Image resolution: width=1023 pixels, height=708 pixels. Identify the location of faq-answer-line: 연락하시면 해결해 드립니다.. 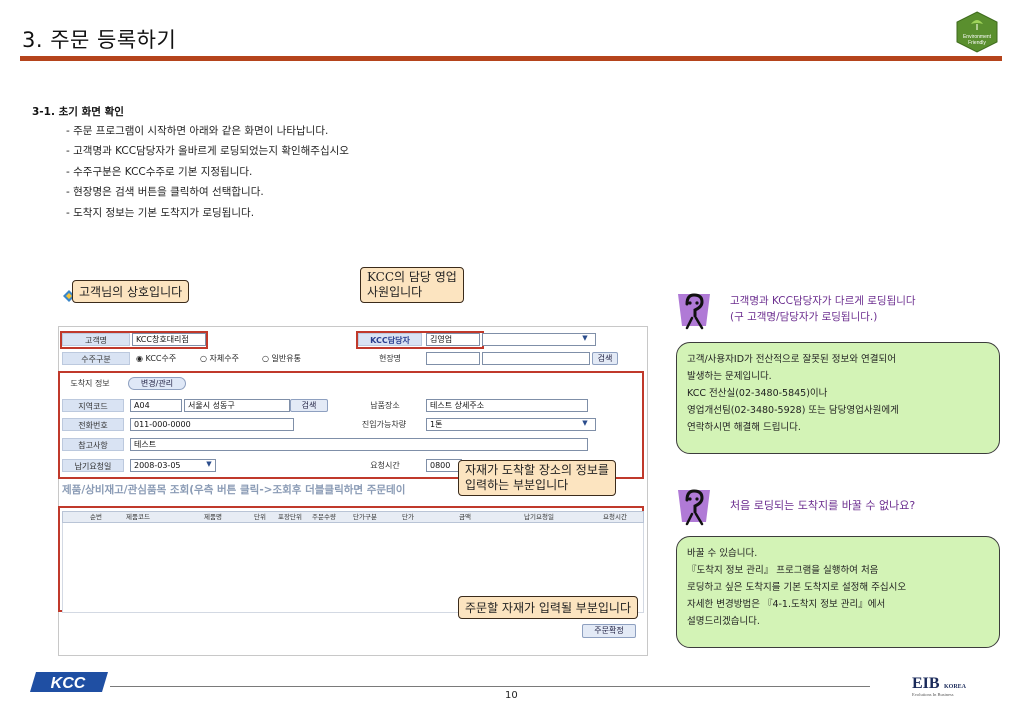
(744, 427).